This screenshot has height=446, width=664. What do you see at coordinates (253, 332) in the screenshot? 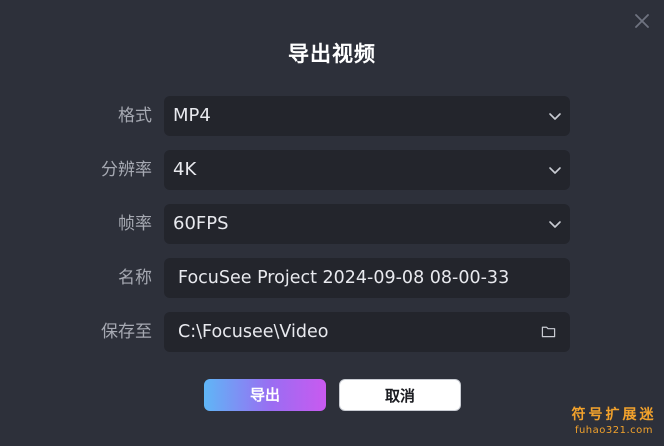
I see `save-path-value: C:\Focusee\Video` at bounding box center [253, 332].